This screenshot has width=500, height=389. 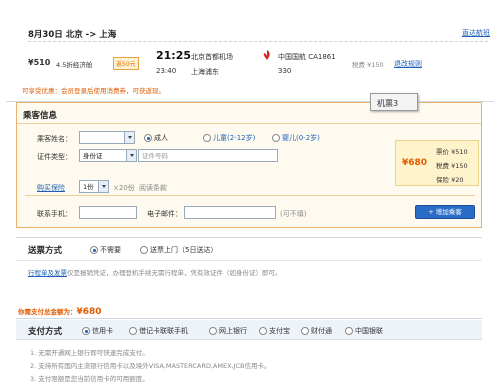 I want to click on delivery-info-text: 仅是报销凭证，办理登机手续无需行程单，凭有效证件（如身份证）即可。, so click(x=174, y=273).